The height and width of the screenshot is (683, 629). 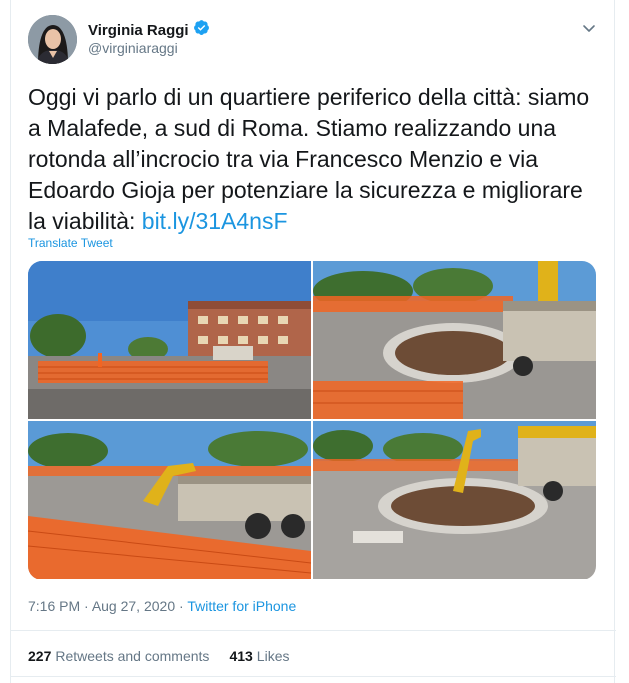 I want to click on tweet-source: Twitter for iPhone, so click(x=241, y=606).